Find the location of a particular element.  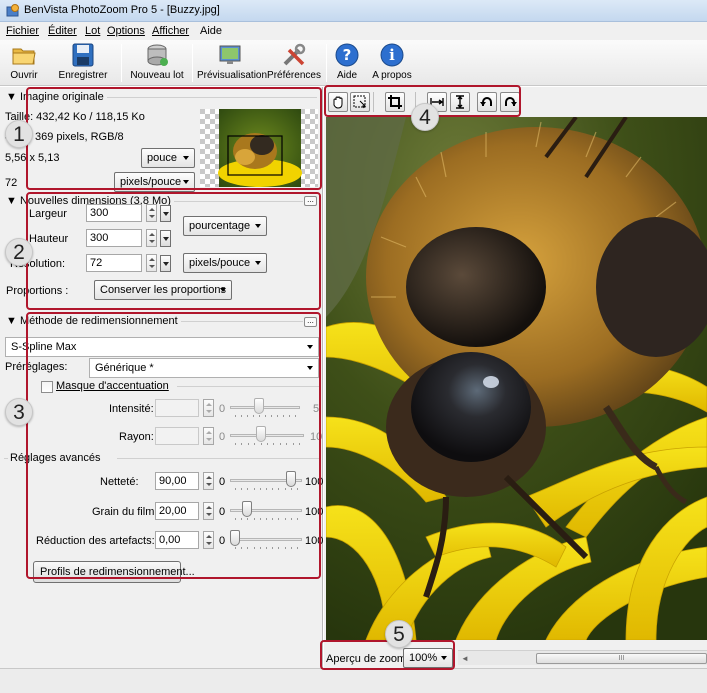

callout-badge-4: 4 is located at coordinates (425, 117).